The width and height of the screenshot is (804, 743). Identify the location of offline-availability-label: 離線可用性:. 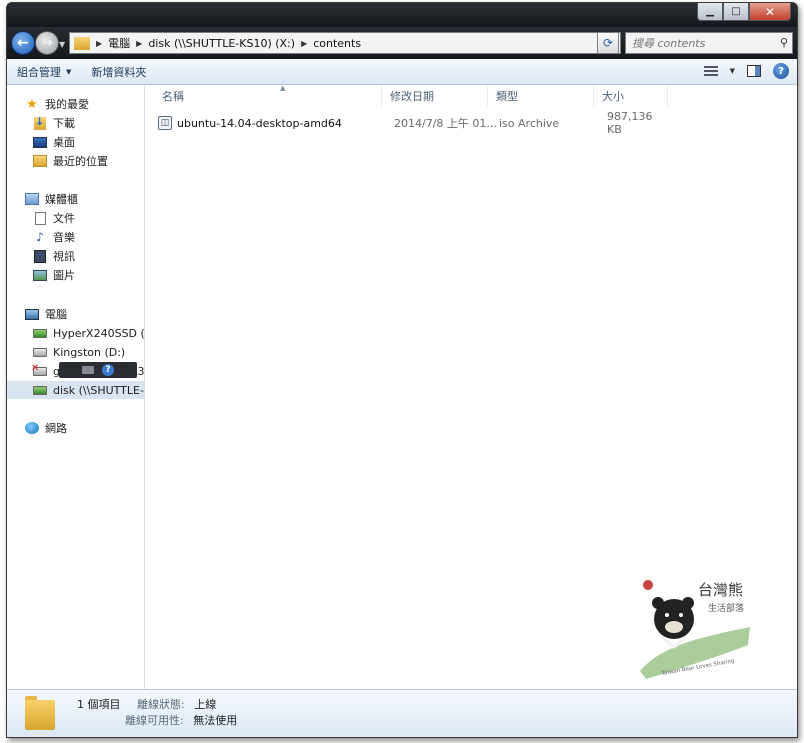
(154, 720).